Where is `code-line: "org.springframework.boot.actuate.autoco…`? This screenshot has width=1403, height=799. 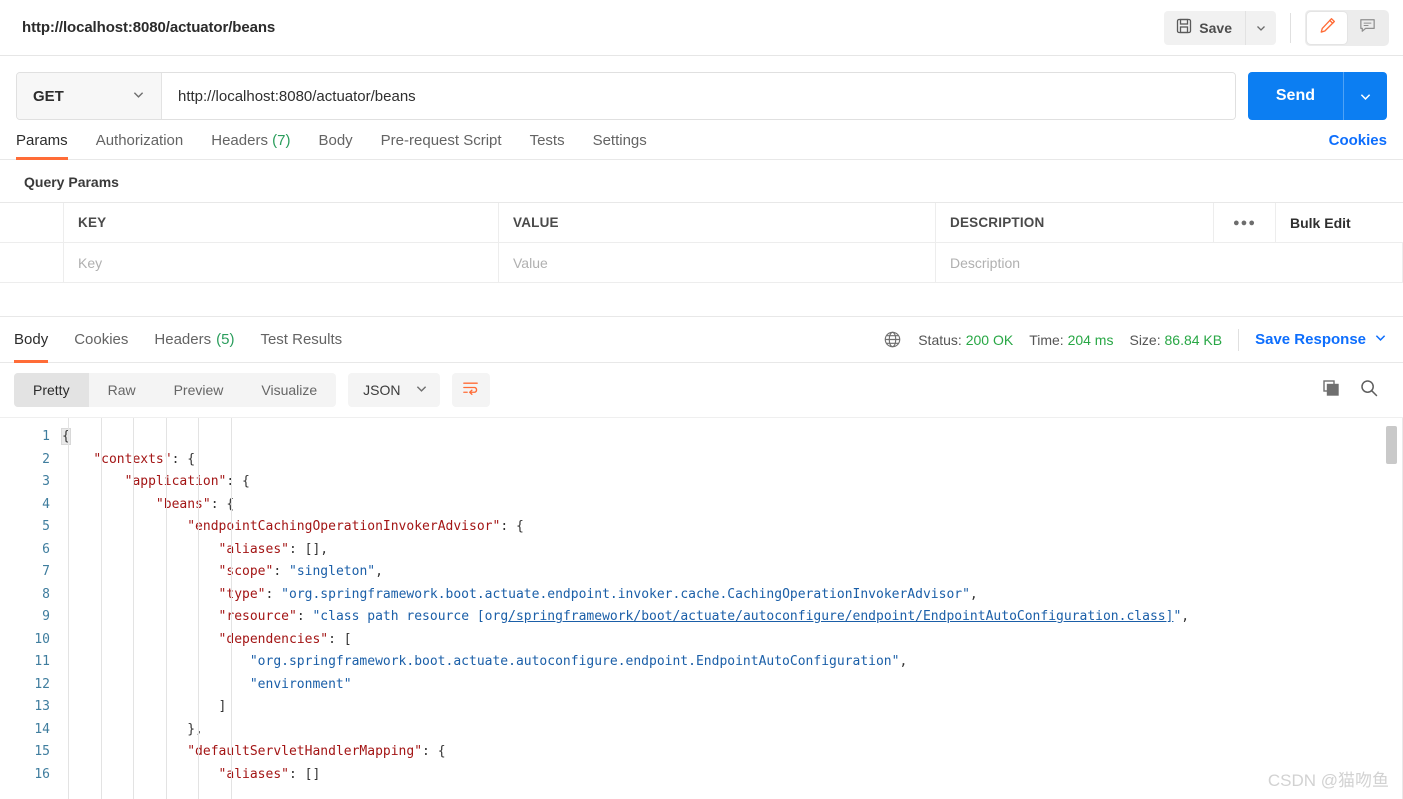 code-line: "org.springframework.boot.actuate.autoco… is located at coordinates (732, 662).